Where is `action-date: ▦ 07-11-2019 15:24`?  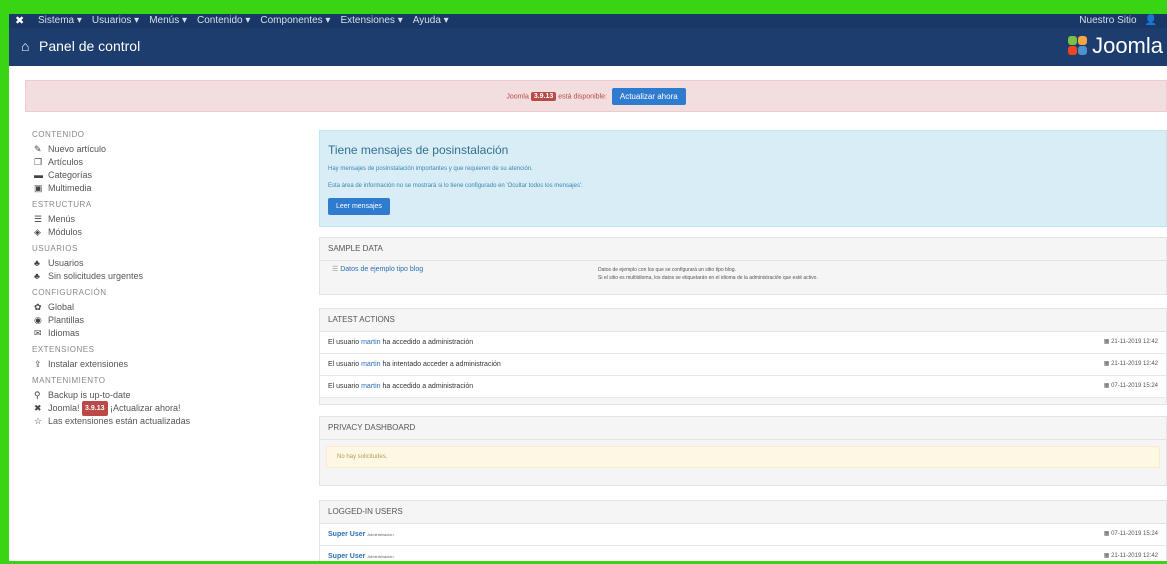
action-date: ▦ 07-11-2019 15:24 is located at coordinates (1130, 386).